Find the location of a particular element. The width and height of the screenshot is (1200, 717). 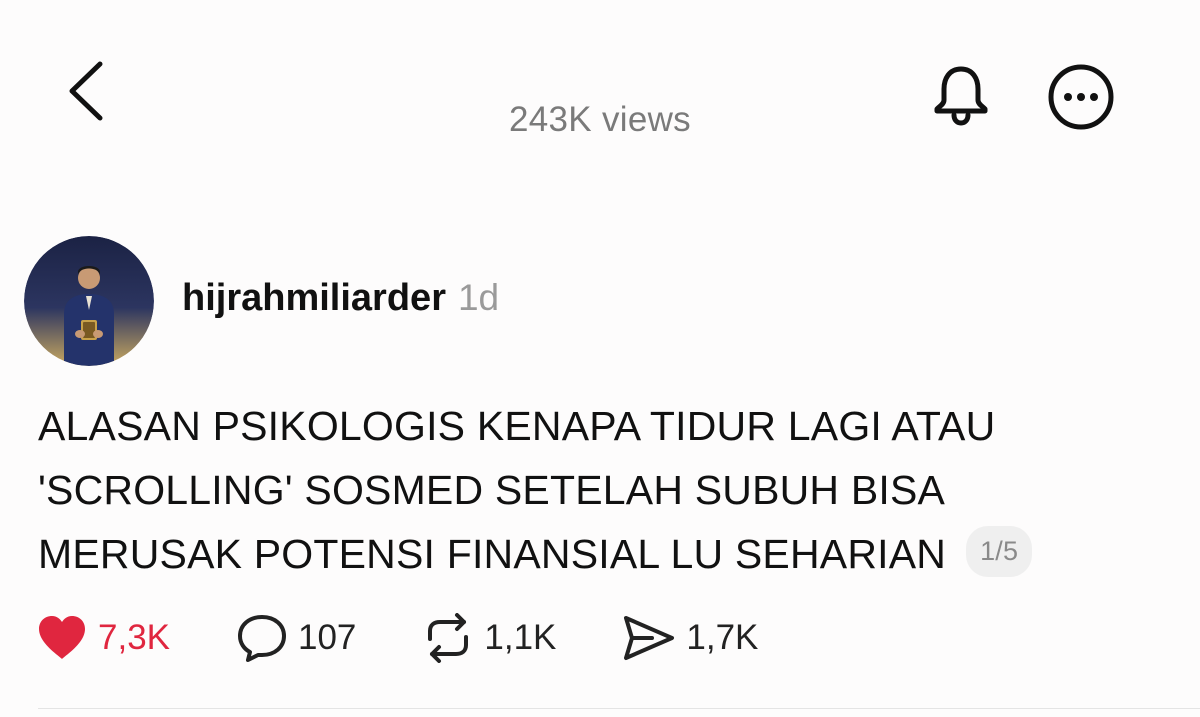

bell-icon is located at coordinates (961, 96).